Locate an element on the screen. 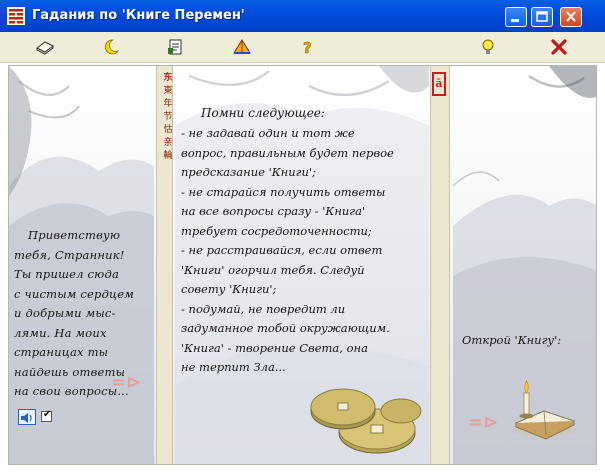  memo-line: предсказание 'Книги'; is located at coordinates (248, 172).